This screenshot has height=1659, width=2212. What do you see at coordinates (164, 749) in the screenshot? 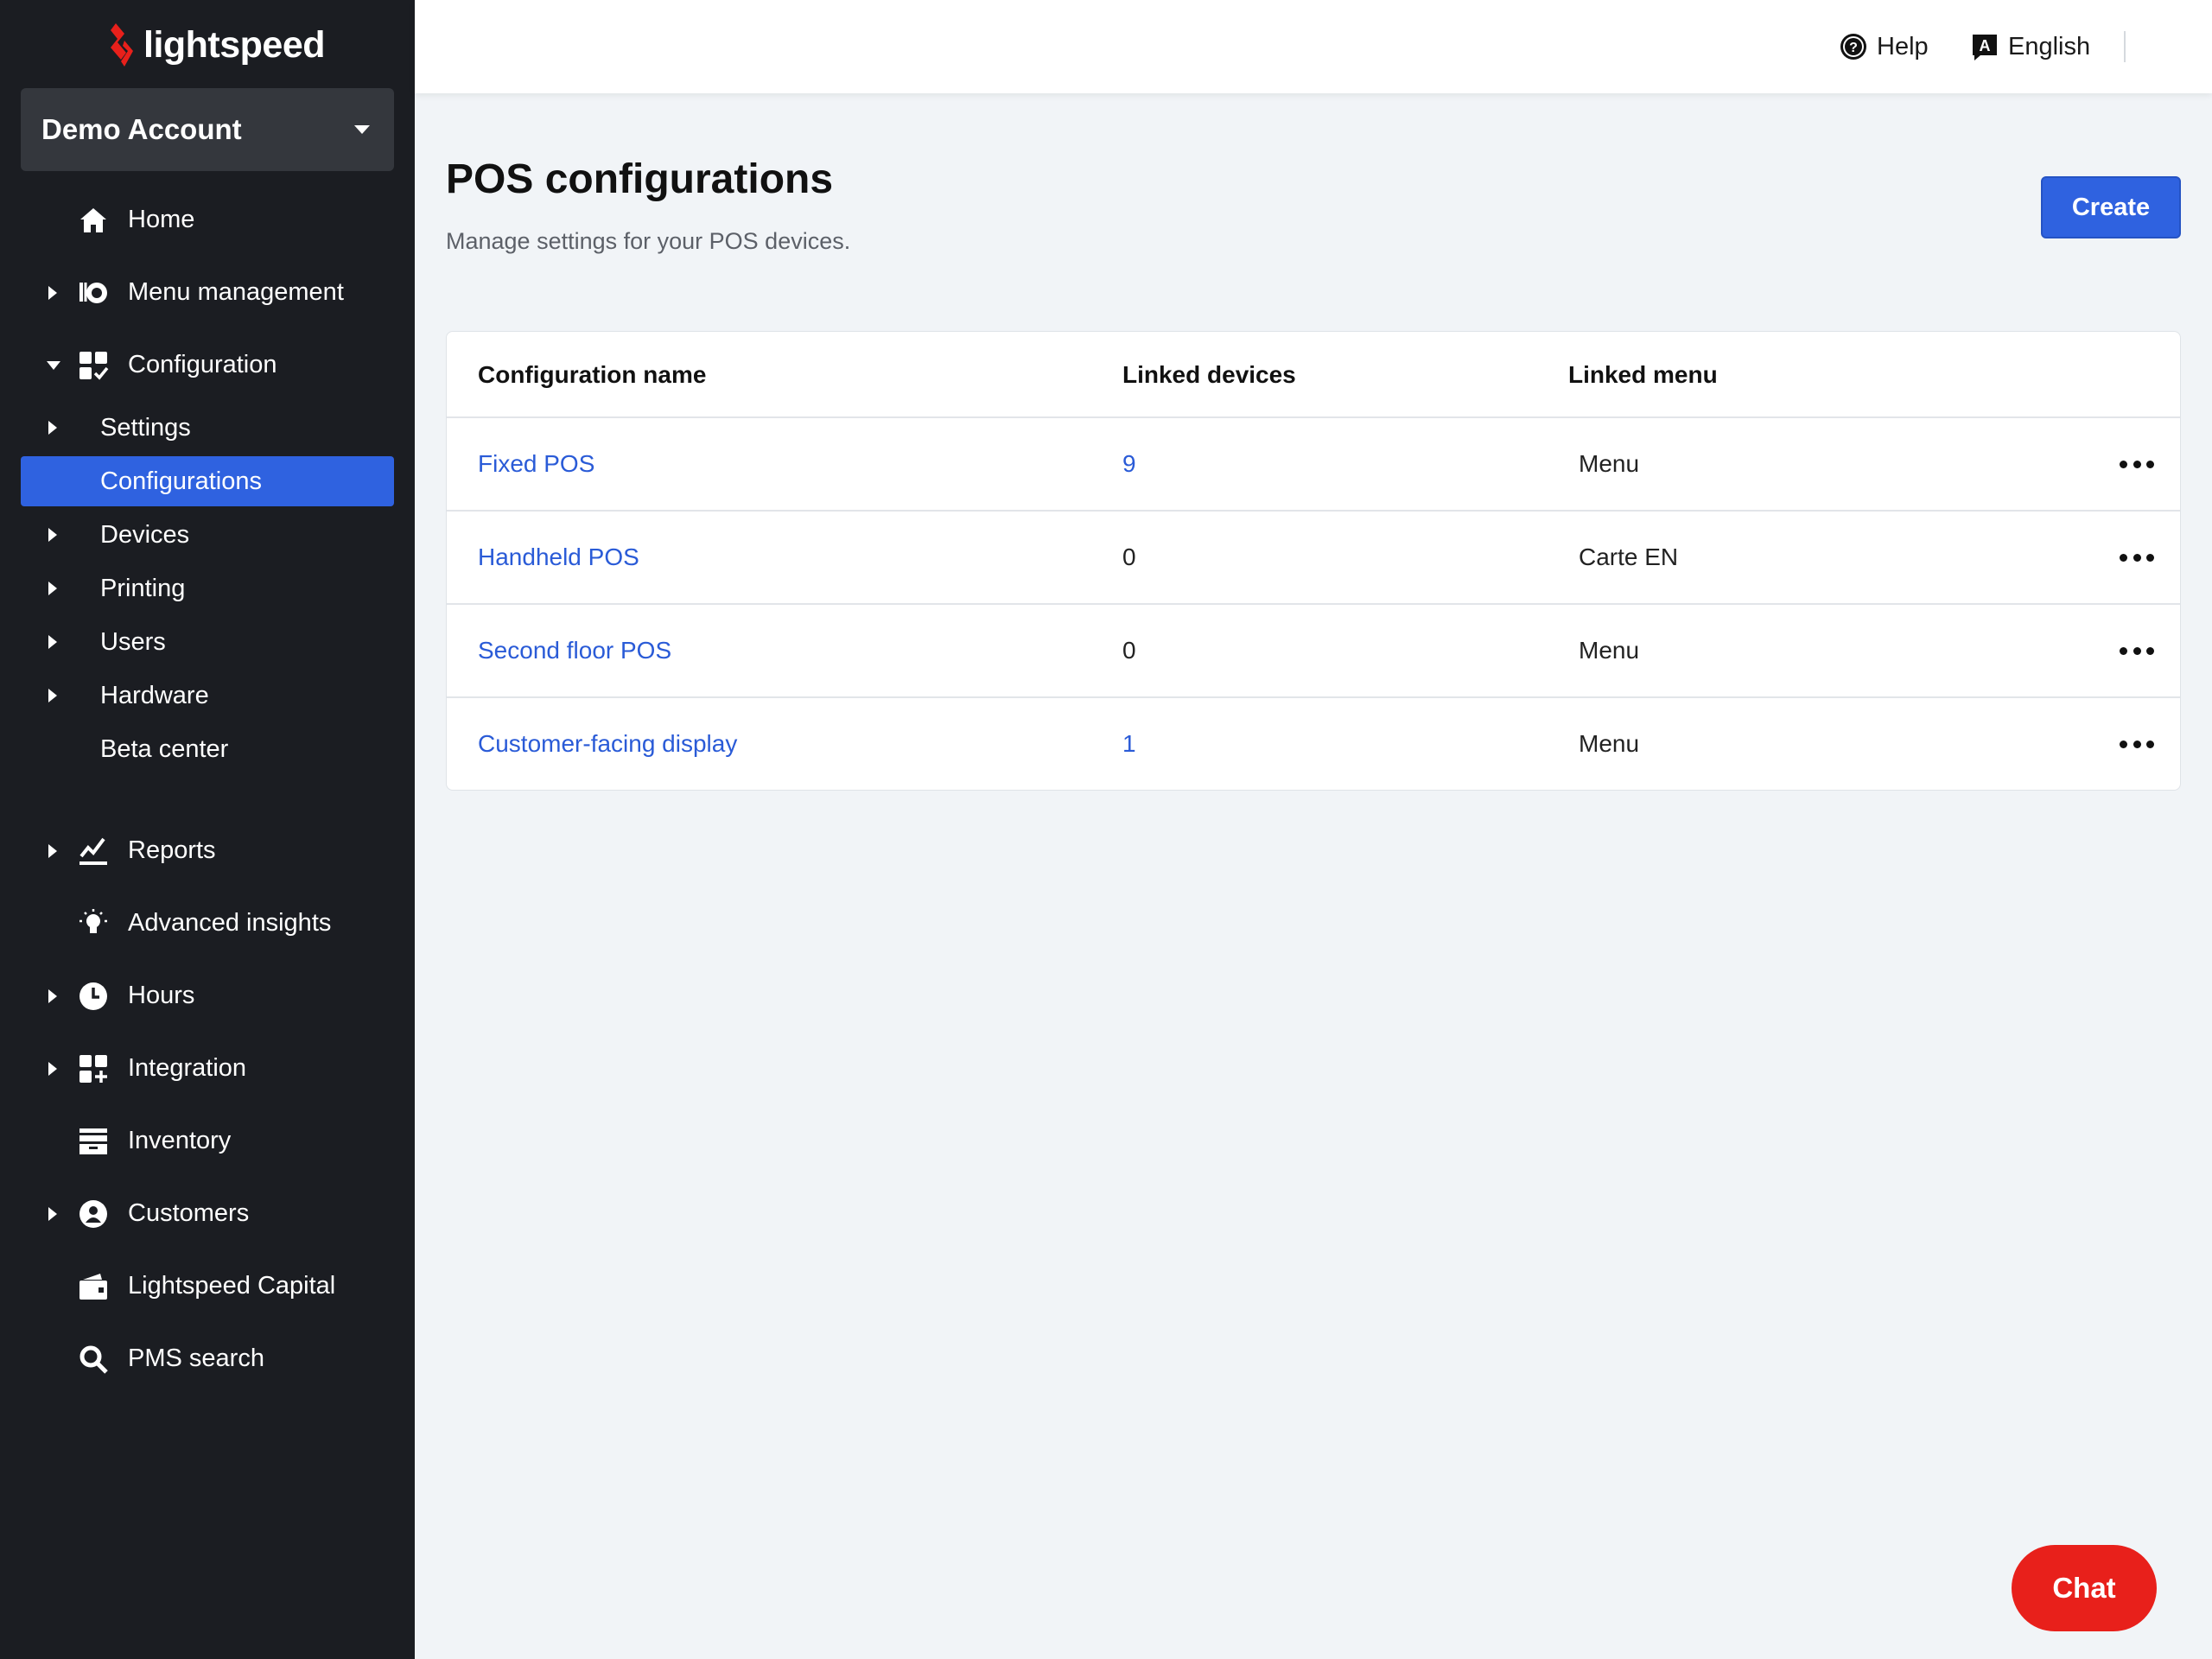
I see `sidebar-item-label: Beta center` at bounding box center [164, 749].